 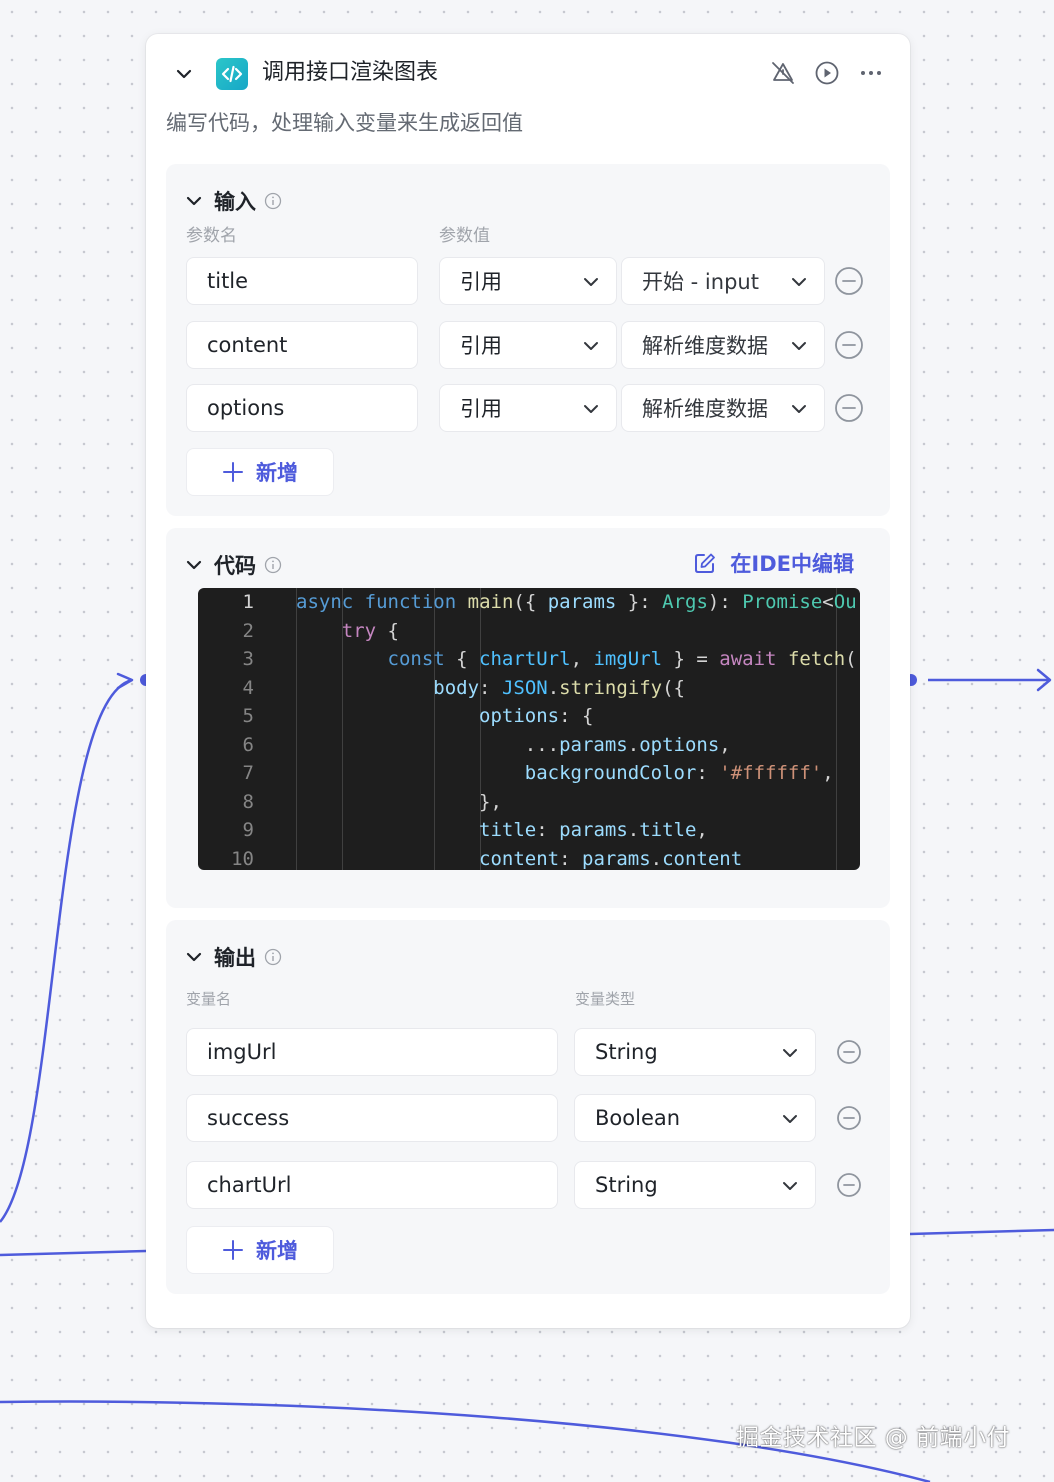 I want to click on more-dots-icon, so click(x=871, y=73).